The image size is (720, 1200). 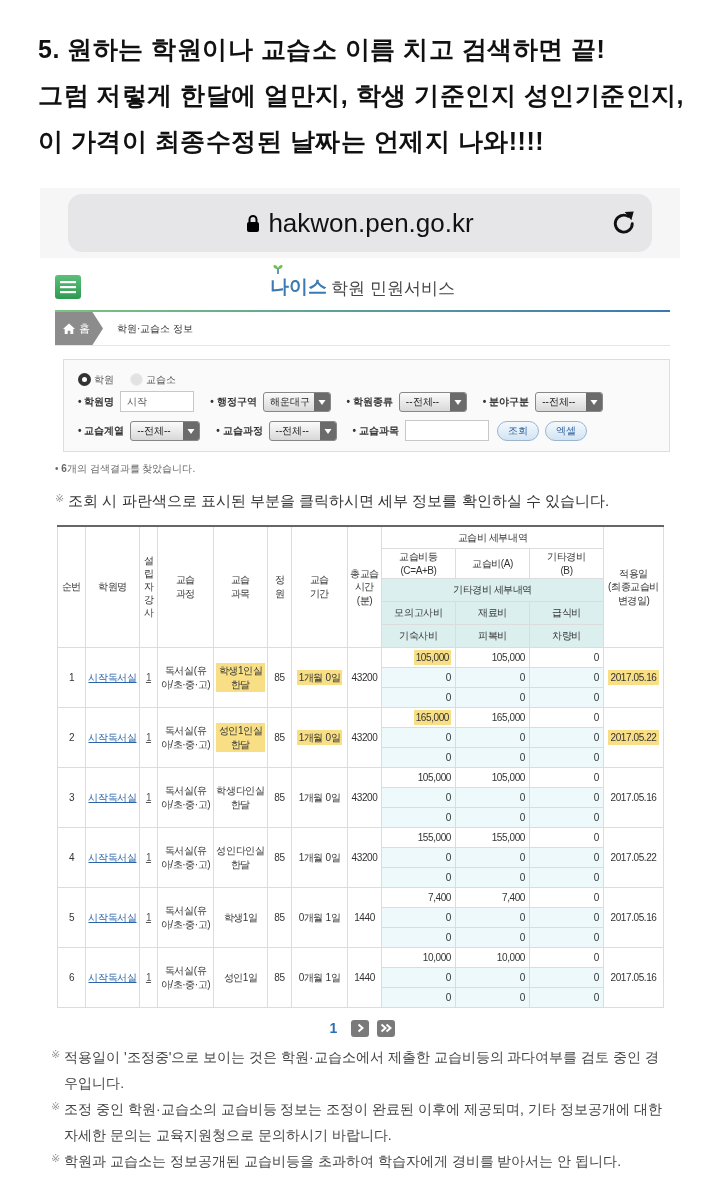 What do you see at coordinates (506, 402) in the screenshot?
I see `field-label: • 분야구분` at bounding box center [506, 402].